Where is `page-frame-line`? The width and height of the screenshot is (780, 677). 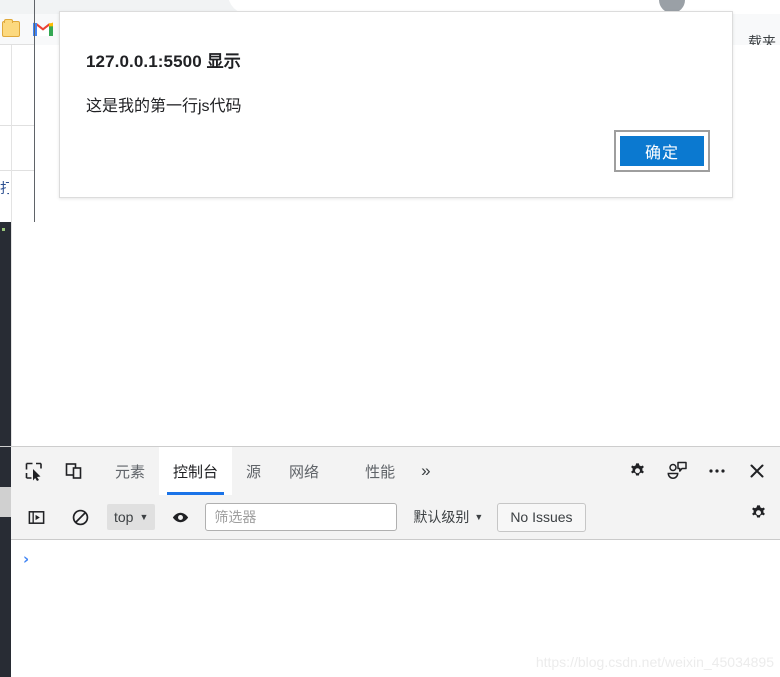
page-frame-line is located at coordinates (11, 245).